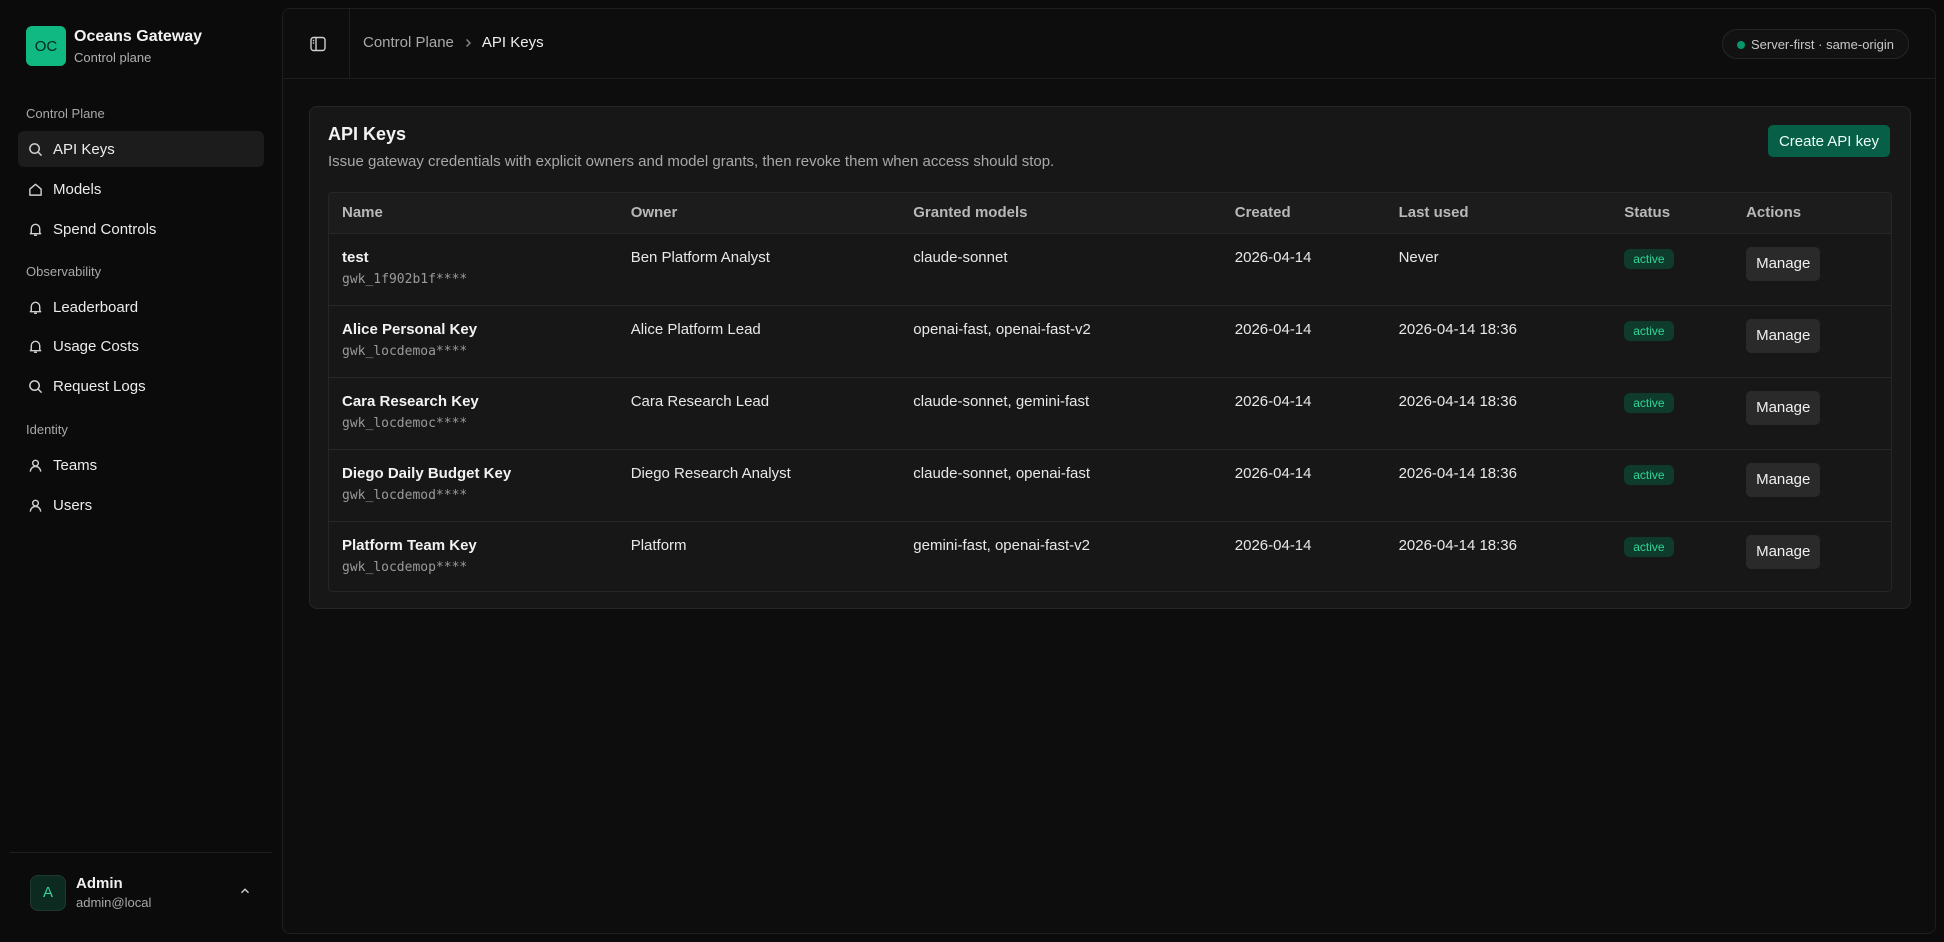 Image resolution: width=1944 pixels, height=942 pixels. What do you see at coordinates (1498, 213) in the screenshot?
I see `column-header-last-used: Last used` at bounding box center [1498, 213].